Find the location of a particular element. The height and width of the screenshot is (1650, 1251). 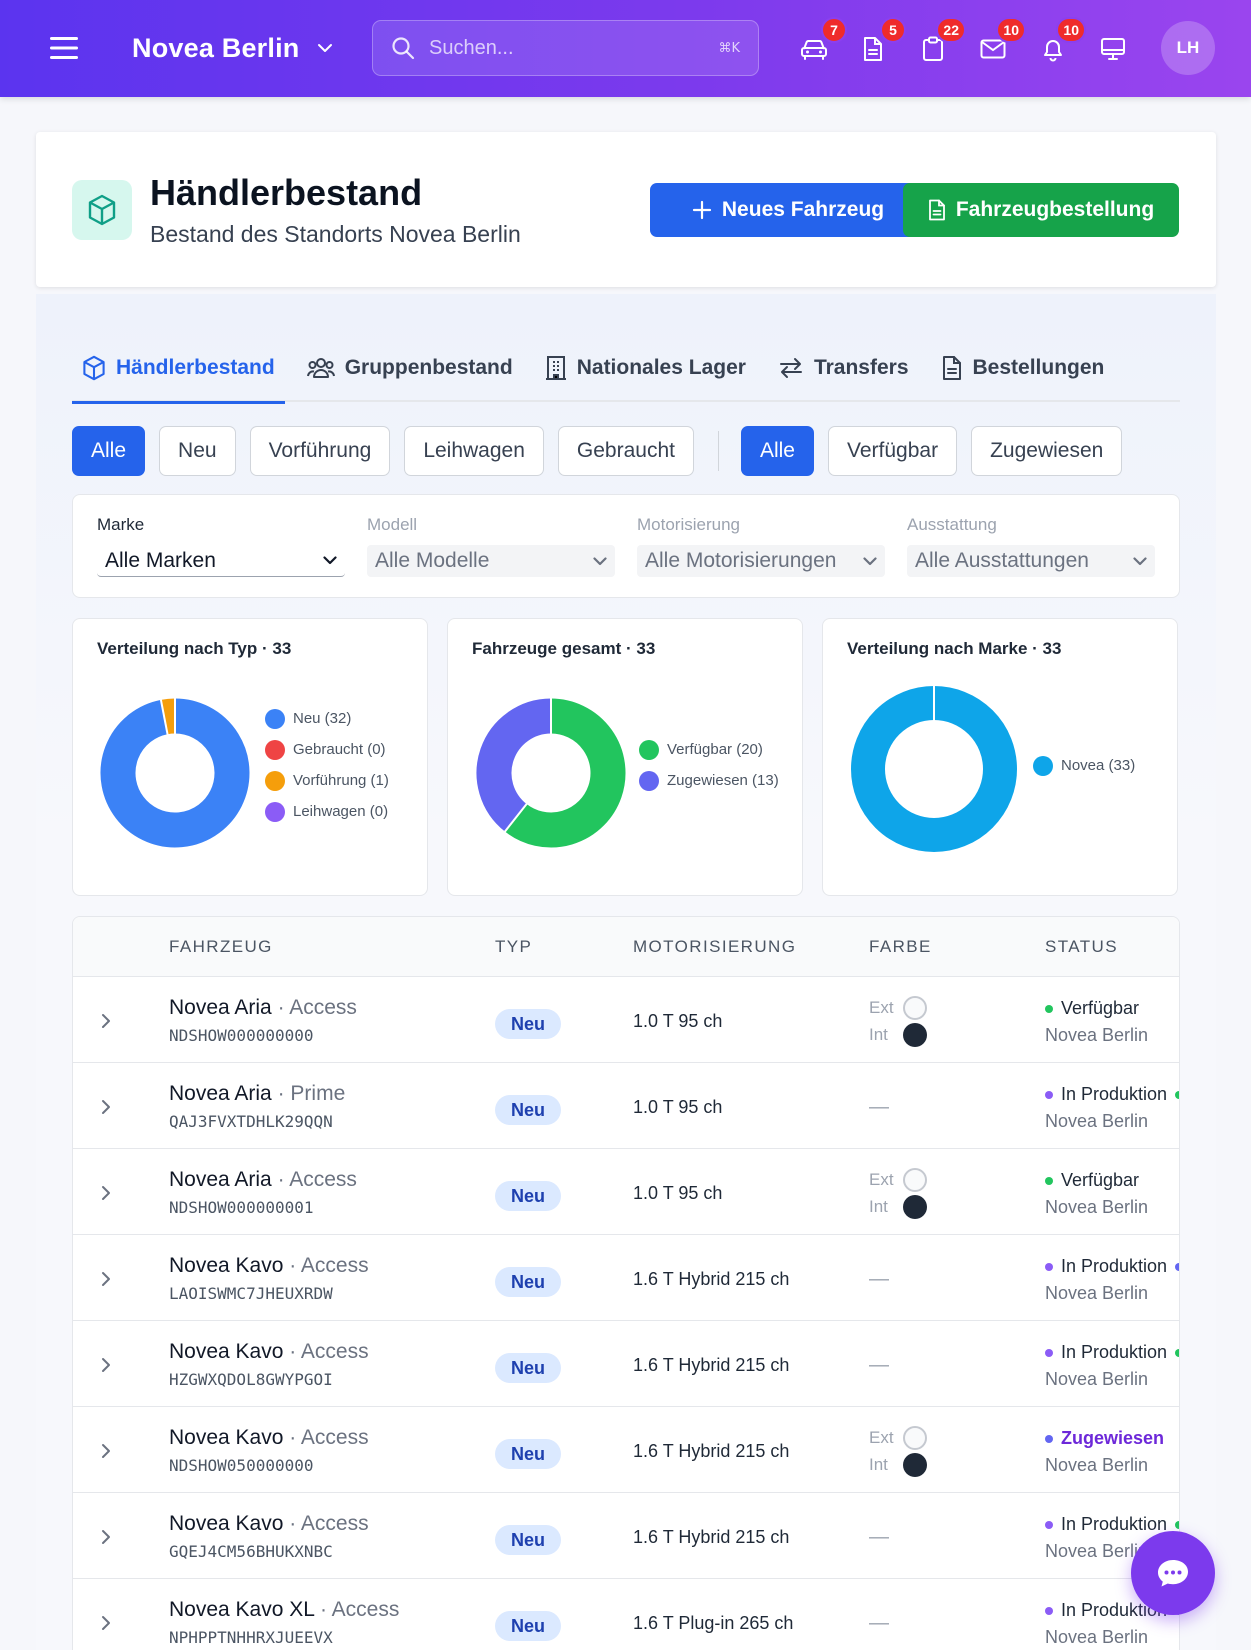

location-switcher: Novea Berlin is located at coordinates (232, 48).